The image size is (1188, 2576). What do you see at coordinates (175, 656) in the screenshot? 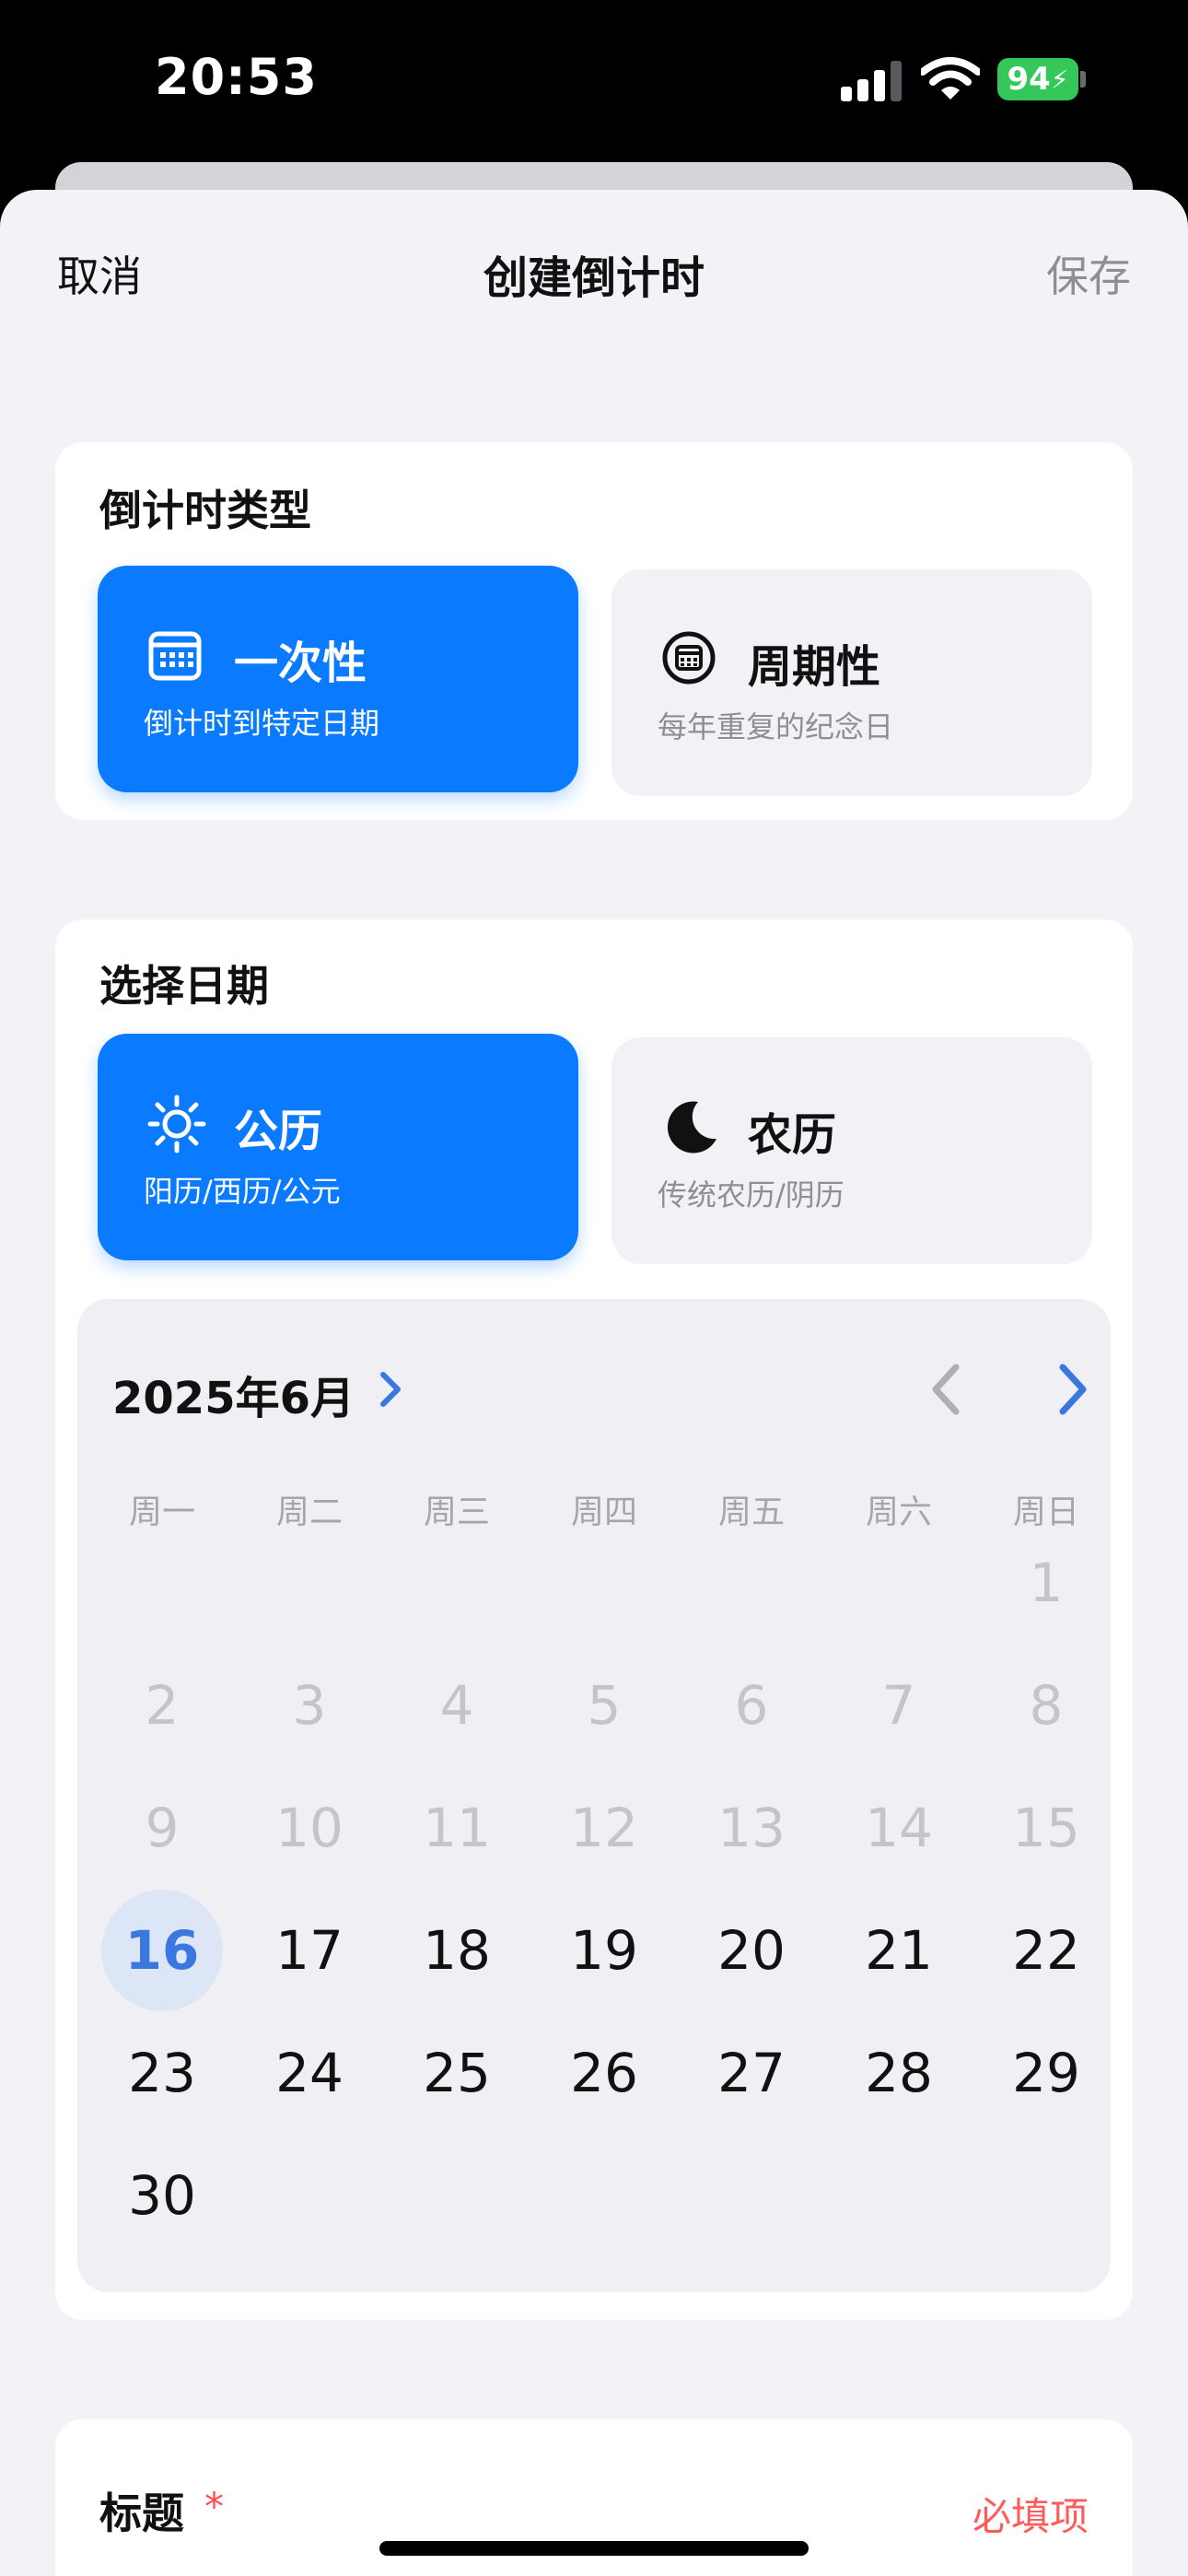
I see `calendar-icon` at bounding box center [175, 656].